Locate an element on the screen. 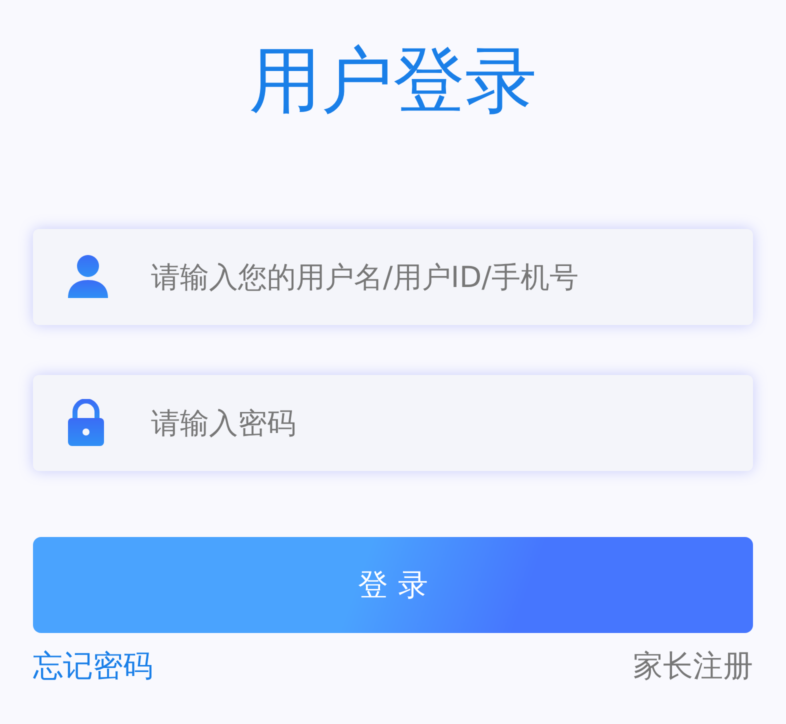  register-link: 家长注册 is located at coordinates (693, 667).